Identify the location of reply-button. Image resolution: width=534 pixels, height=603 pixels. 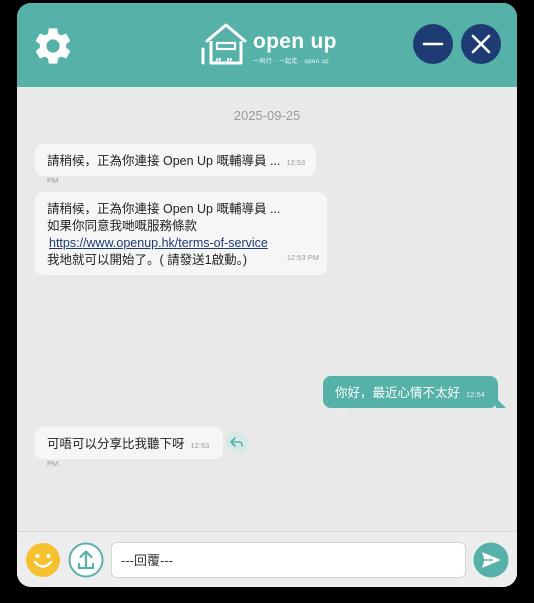
(237, 442).